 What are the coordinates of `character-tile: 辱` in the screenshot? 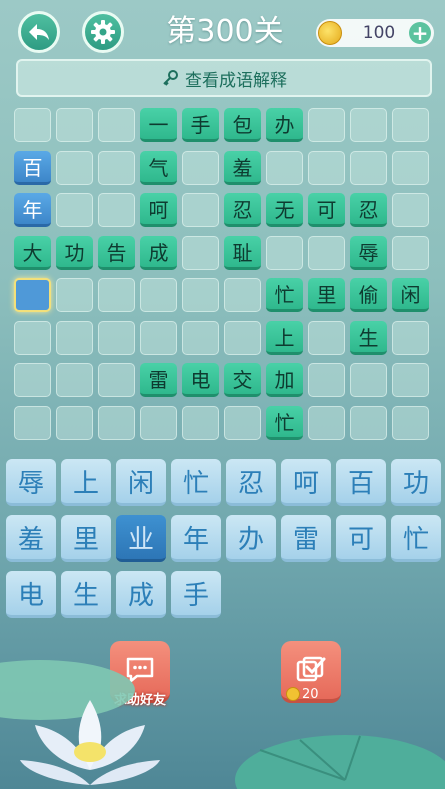 It's located at (31, 482).